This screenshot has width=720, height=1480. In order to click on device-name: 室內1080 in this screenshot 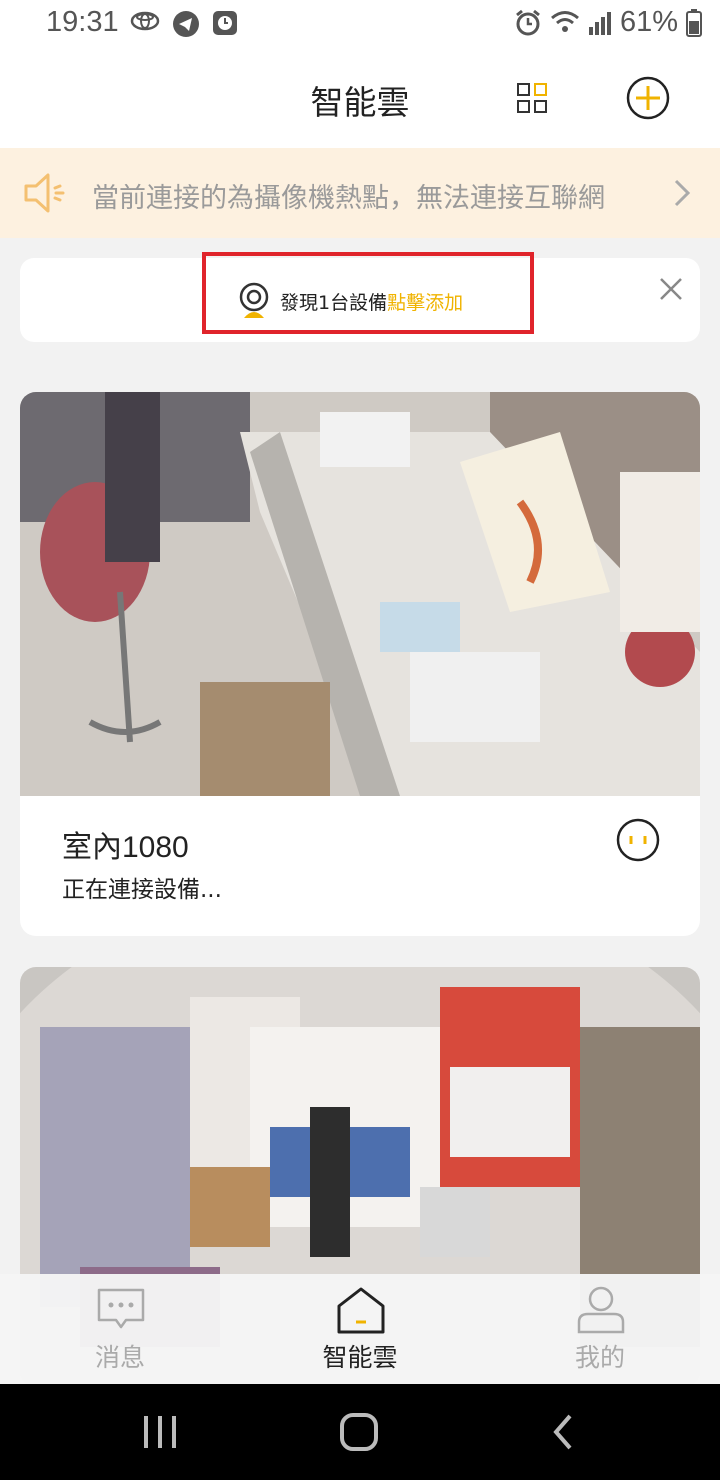, I will do `click(125, 847)`.